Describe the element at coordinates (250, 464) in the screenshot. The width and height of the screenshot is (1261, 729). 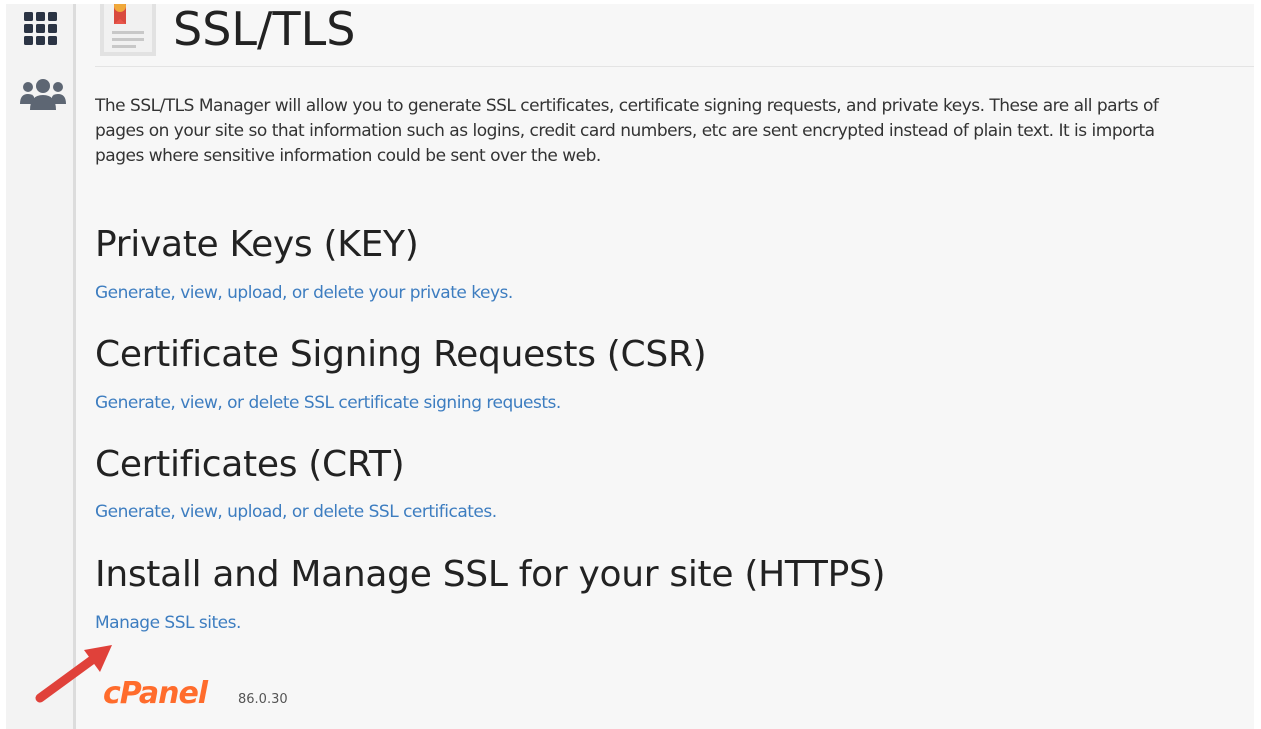
I see `section-heading-certificates: Certificates (CRT)` at that location.